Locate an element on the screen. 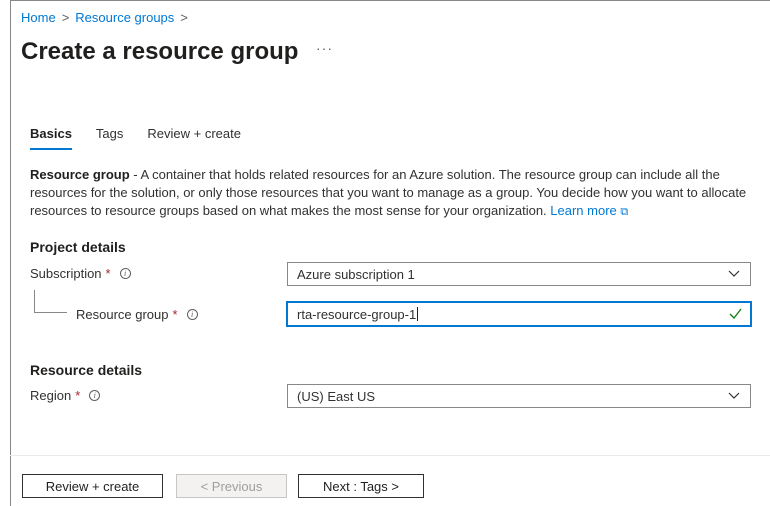 The height and width of the screenshot is (506, 770). region-label: Region * i is located at coordinates (65, 395).